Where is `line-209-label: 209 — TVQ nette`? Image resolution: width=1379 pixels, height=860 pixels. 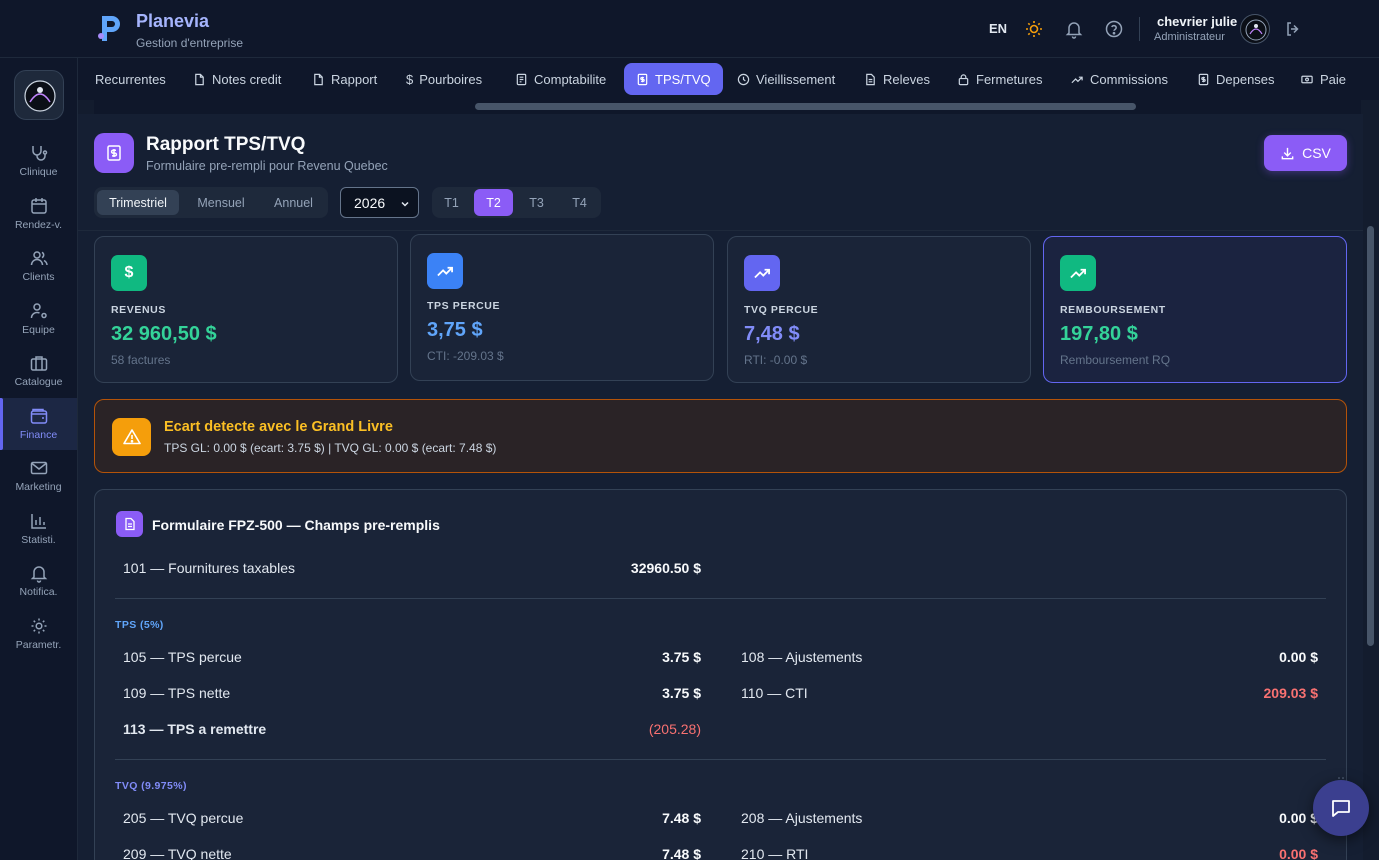
line-209-label: 209 — TVQ nette is located at coordinates (177, 853).